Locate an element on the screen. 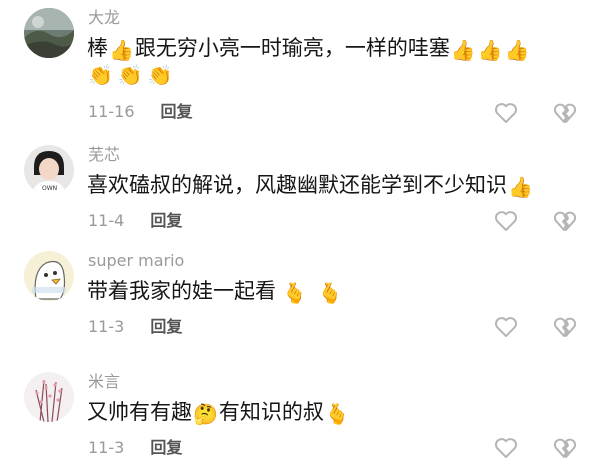 The image size is (600, 469). thinking-face-icon: 🤔 is located at coordinates (205, 414).